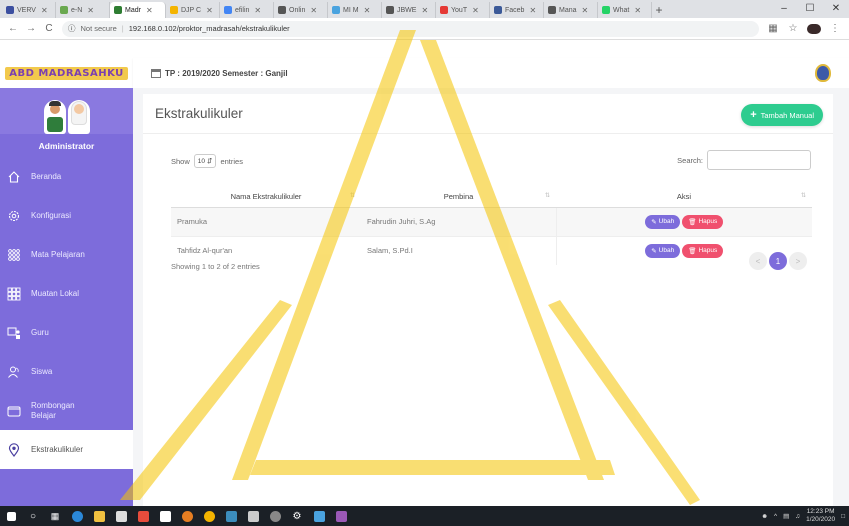 This screenshot has height=526, width=849. What do you see at coordinates (836, 9) in the screenshot?
I see `close-window-button: ✕` at bounding box center [836, 9].